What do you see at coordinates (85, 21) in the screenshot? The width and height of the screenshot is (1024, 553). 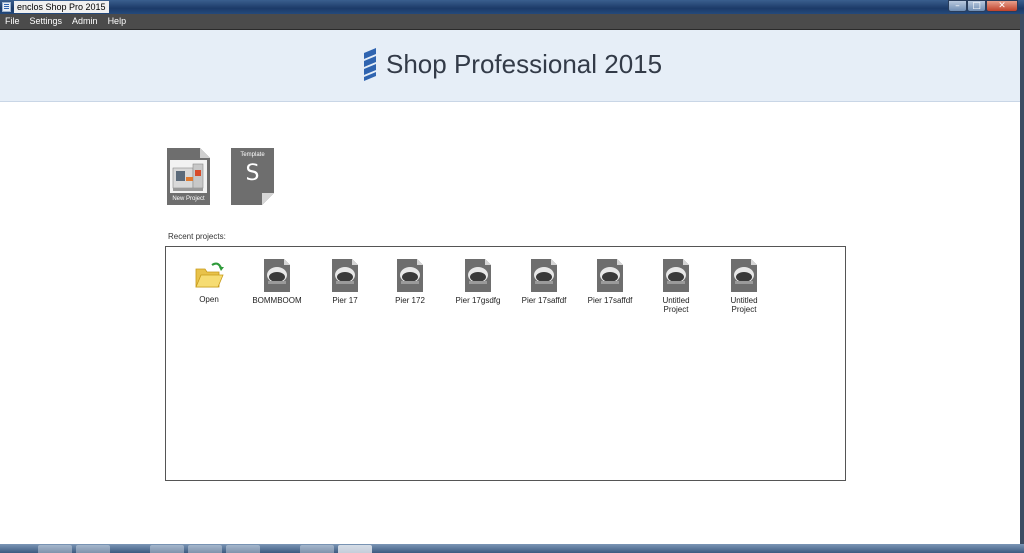 I see `menu-admin: Admin` at bounding box center [85, 21].